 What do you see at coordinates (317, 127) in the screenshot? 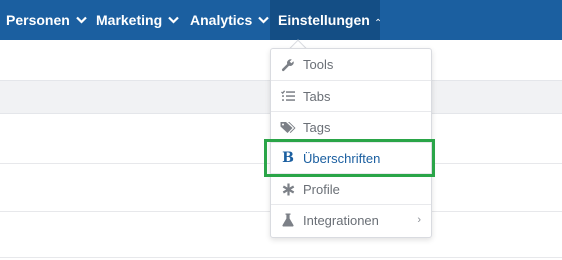
I see `menu-item-label: Tags` at bounding box center [317, 127].